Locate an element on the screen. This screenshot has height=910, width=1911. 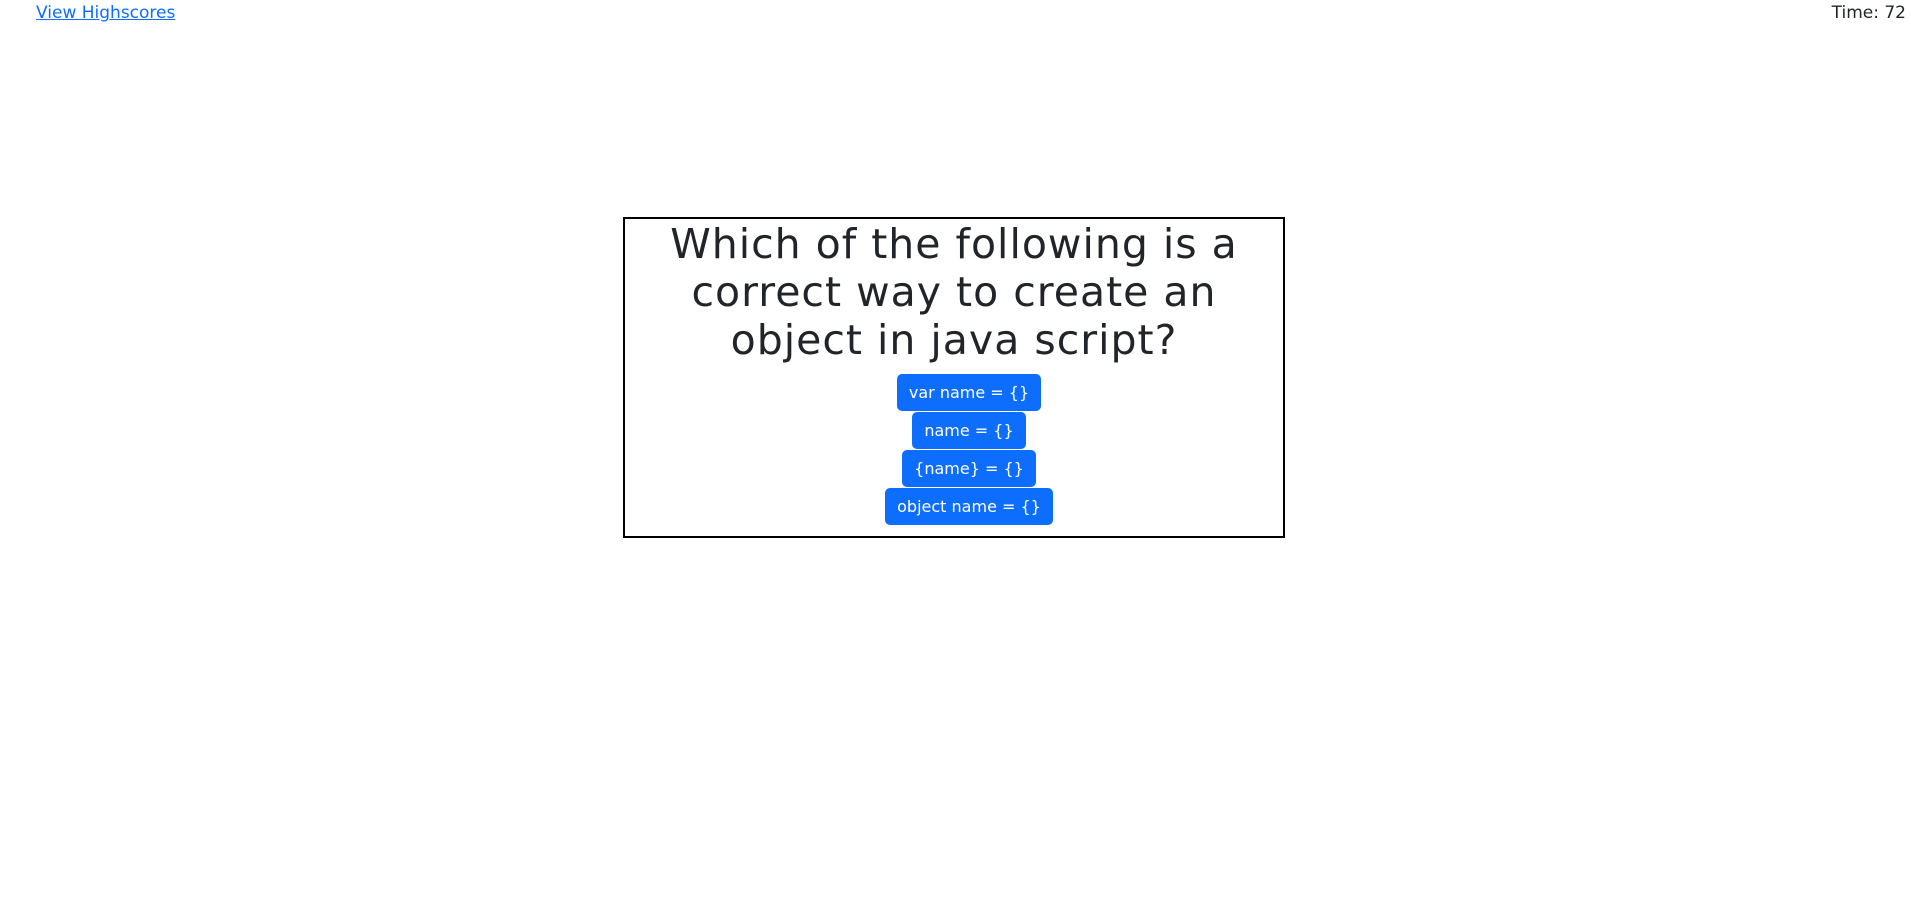
view-highscores-link: View Highscores is located at coordinates (105, 13).